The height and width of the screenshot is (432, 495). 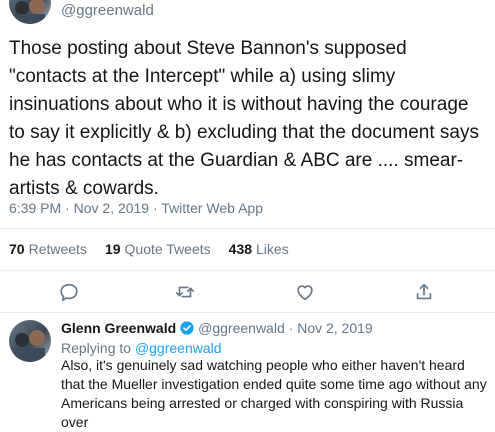 I want to click on tweet-meta: 6:39 PM · Nov 2, 2019 · Twitter Web App, so click(x=136, y=208).